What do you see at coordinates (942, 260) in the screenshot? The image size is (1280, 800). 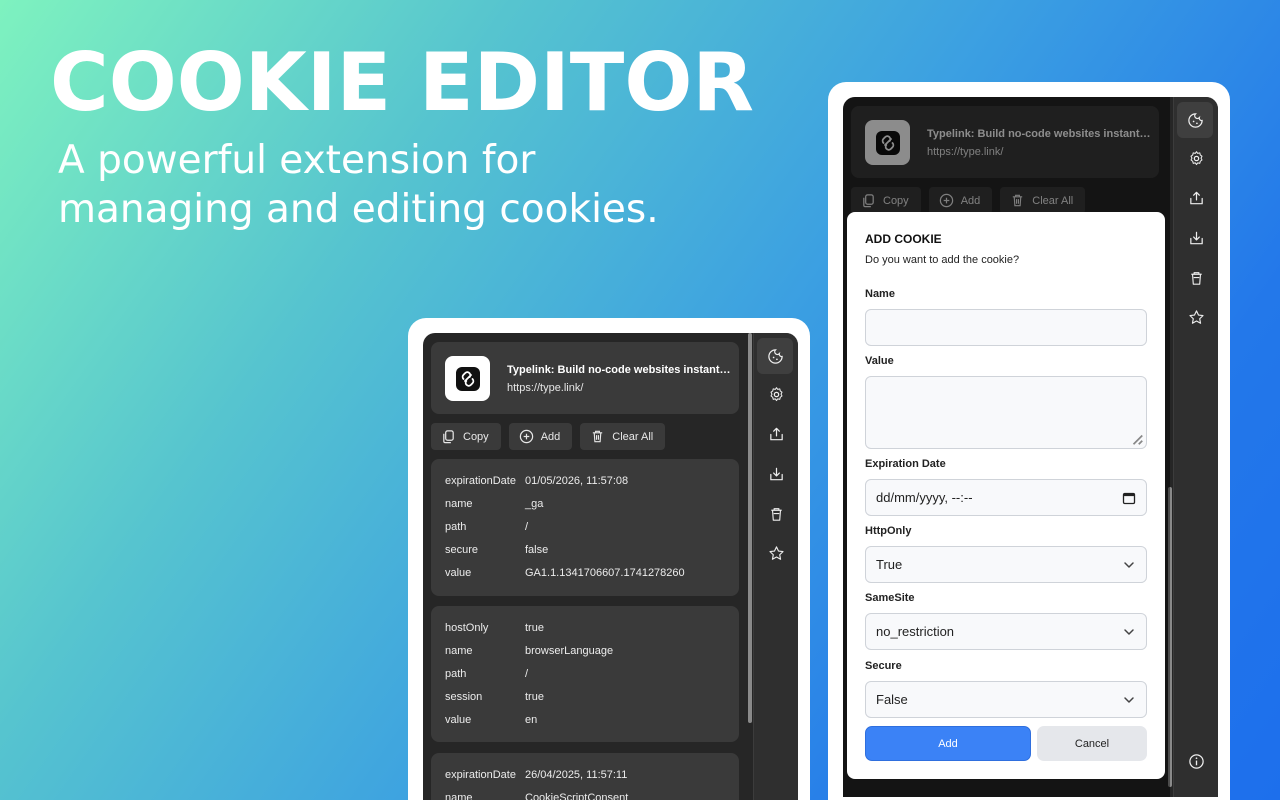 I see `dialog-description: Do you want to add the cookie?` at bounding box center [942, 260].